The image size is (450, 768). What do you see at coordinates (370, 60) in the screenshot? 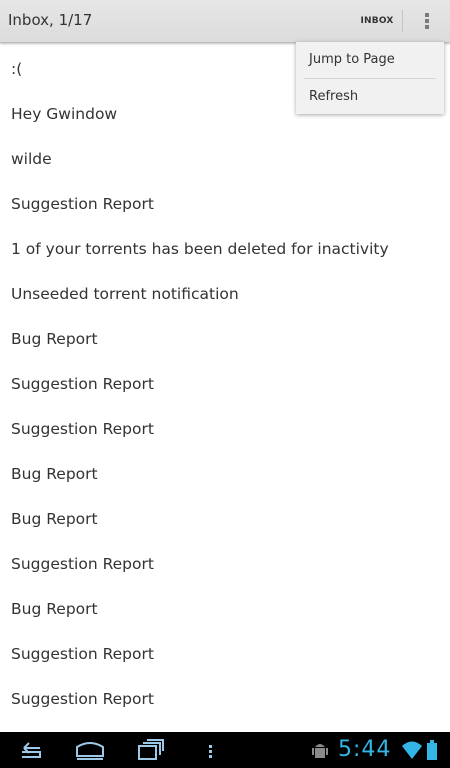
I see `menu-item-jump-to-page: Jump to Page` at bounding box center [370, 60].